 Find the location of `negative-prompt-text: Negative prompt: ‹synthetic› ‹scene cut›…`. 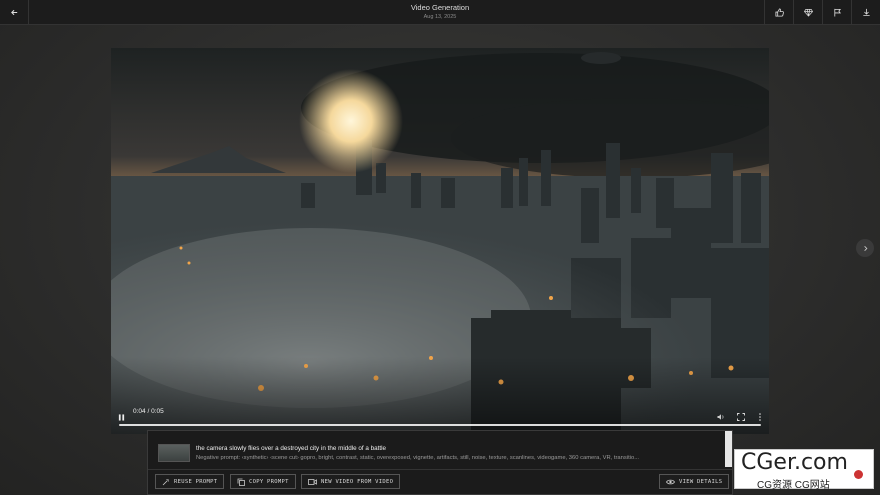

negative-prompt-text: Negative prompt: ‹synthetic› ‹scene cut›… is located at coordinates (418, 458).